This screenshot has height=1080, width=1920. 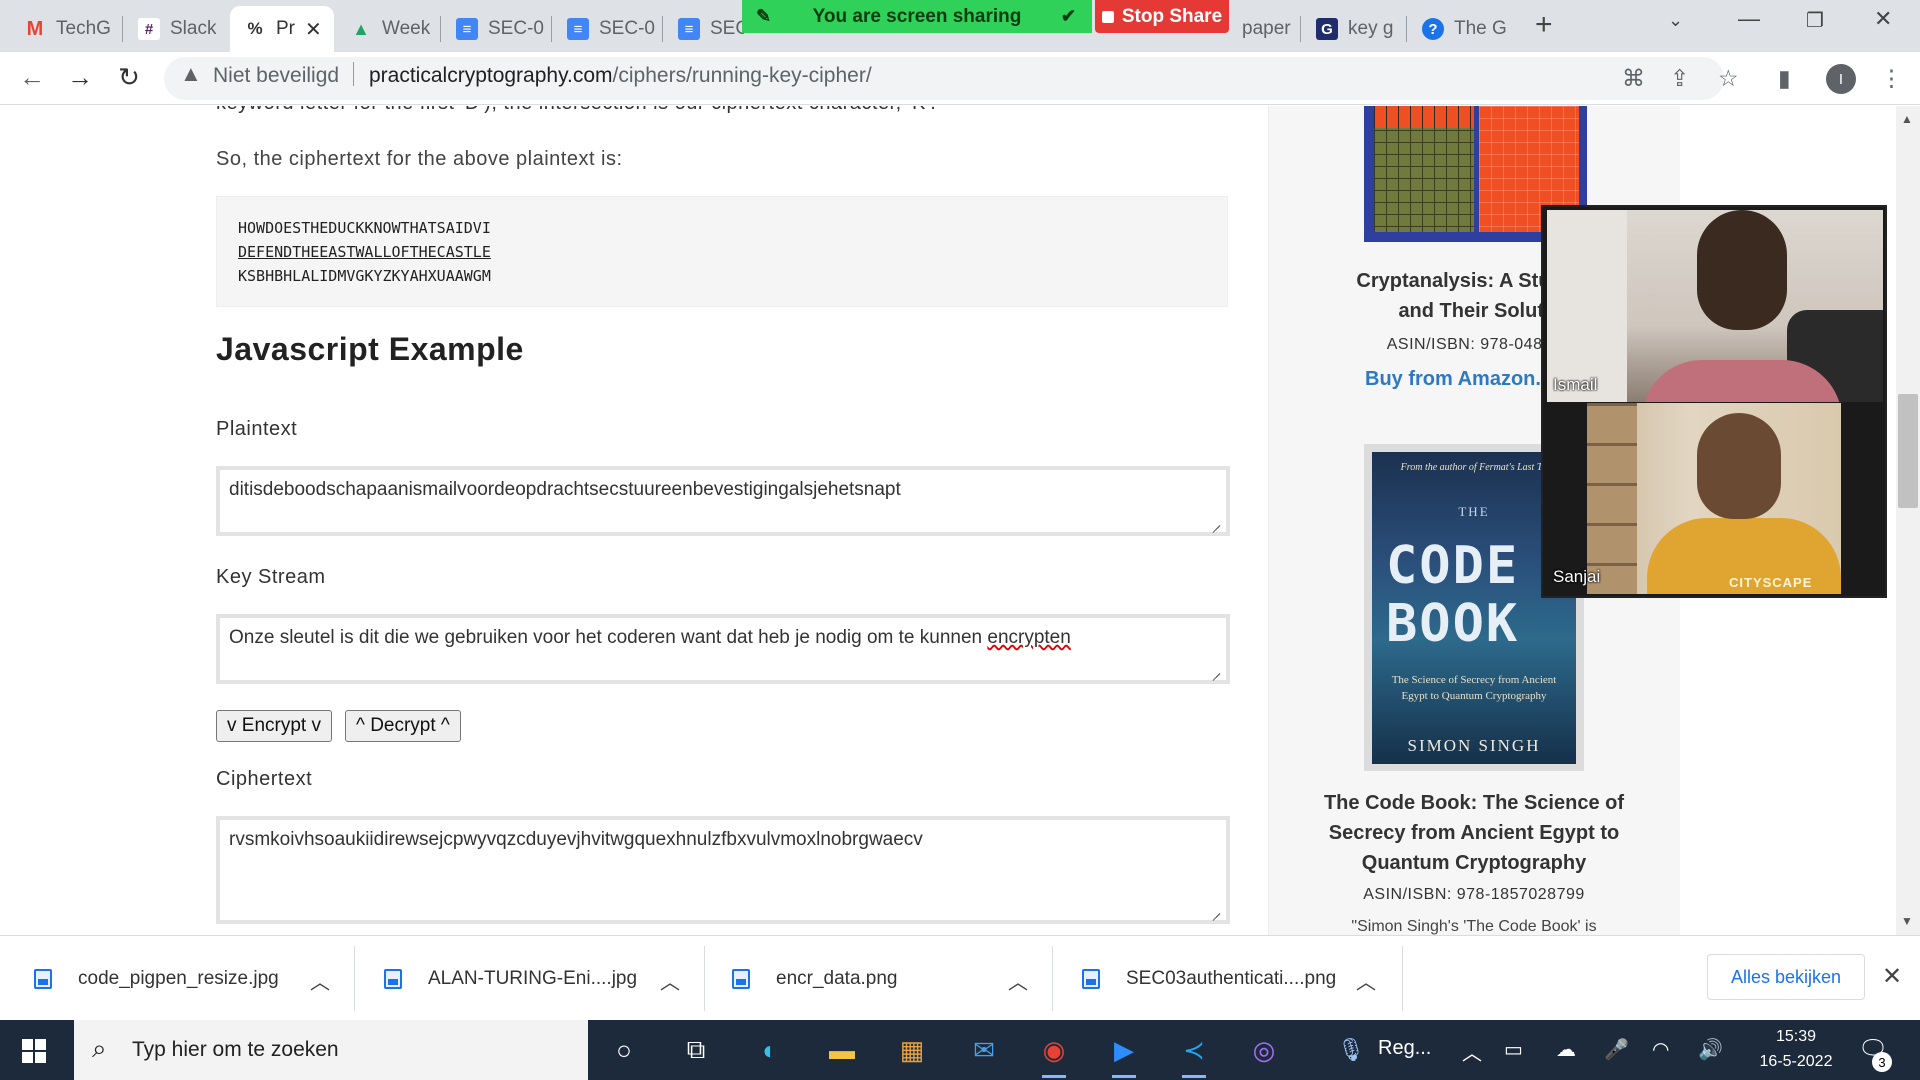 What do you see at coordinates (495, 29) in the screenshot?
I see `tab-sec-1: ≡ SEC-0` at bounding box center [495, 29].